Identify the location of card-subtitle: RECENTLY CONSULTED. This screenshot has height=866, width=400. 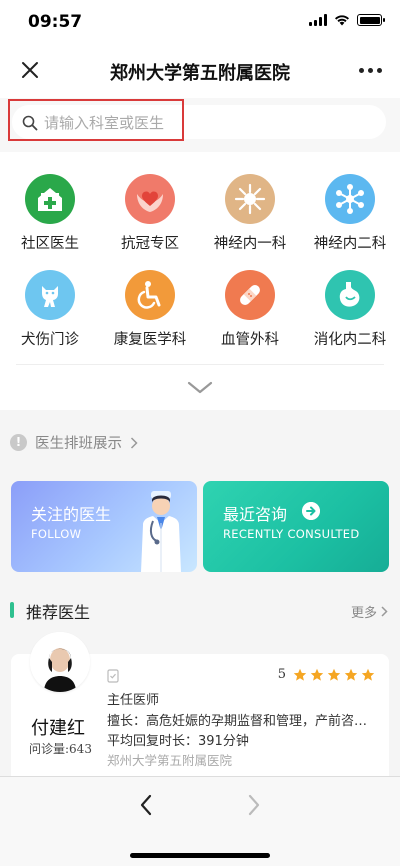
(291, 534).